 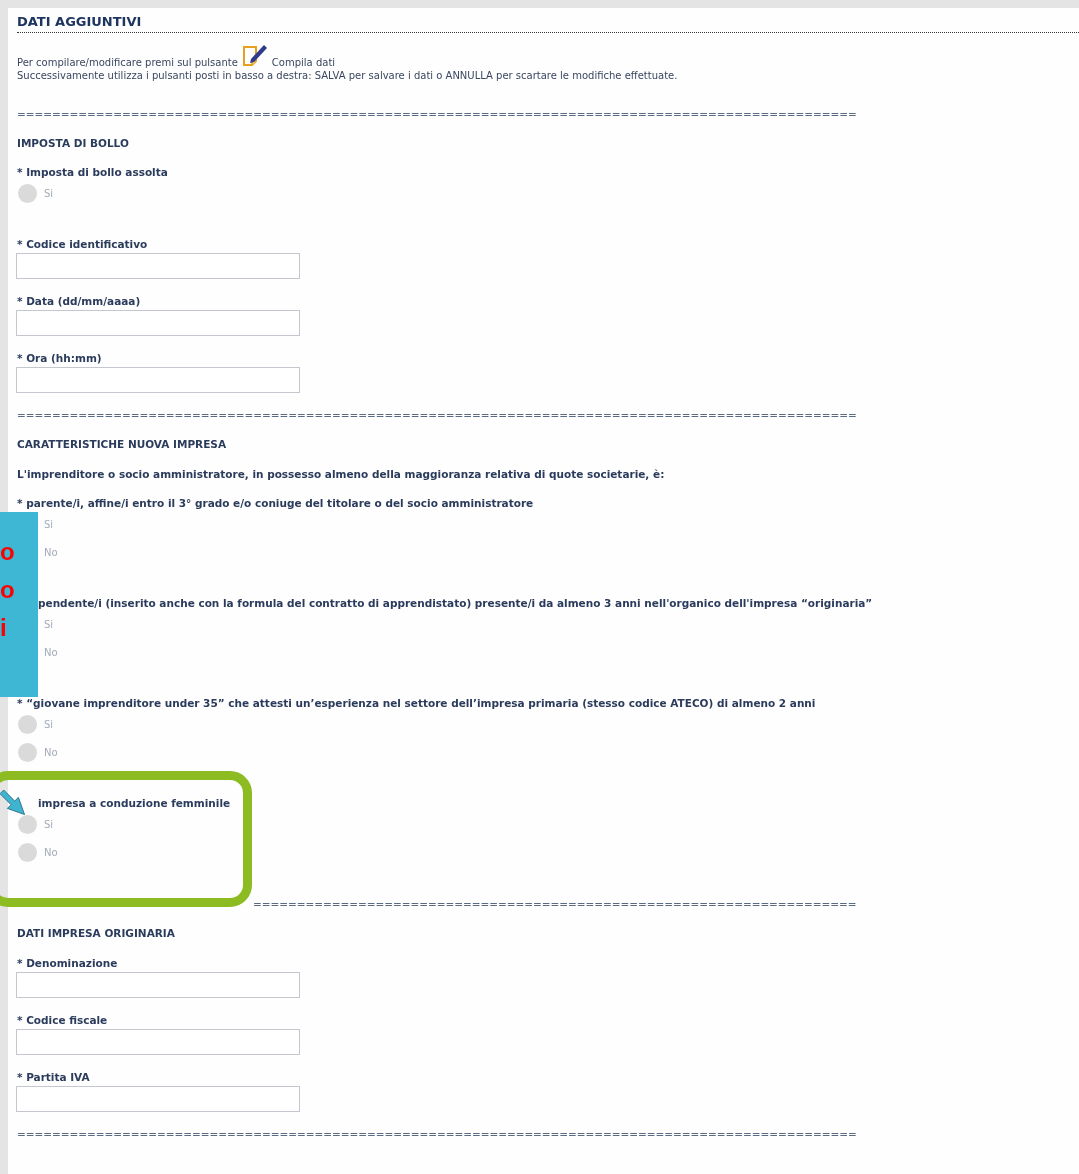 I want to click on section-heading: DATI IMPRESA ORIGINARIA, so click(x=96, y=933).